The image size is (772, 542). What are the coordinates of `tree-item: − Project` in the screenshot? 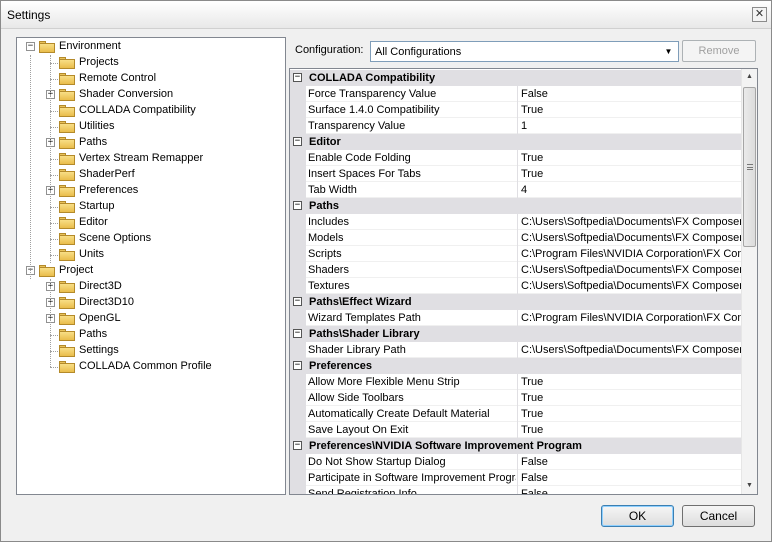 It's located at (151, 271).